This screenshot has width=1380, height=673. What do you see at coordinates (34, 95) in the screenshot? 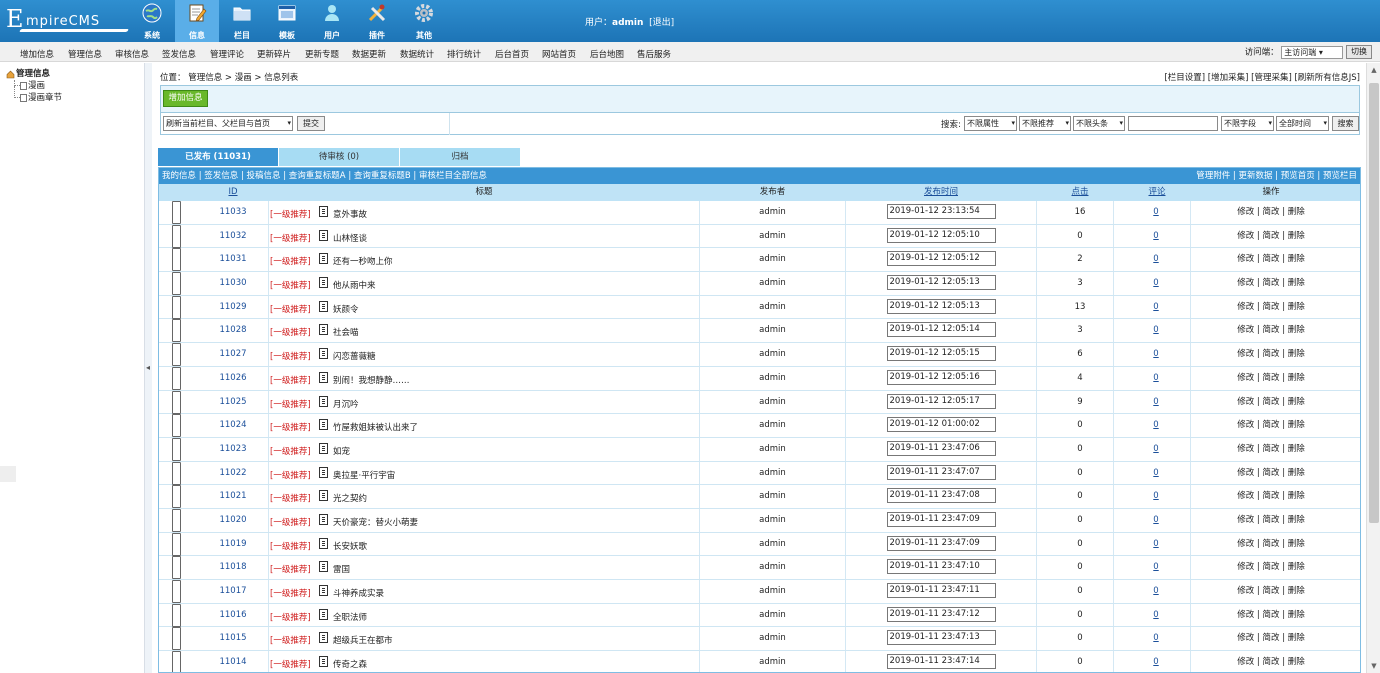
I see `tree-item-chapters: 漫画章节` at bounding box center [34, 95].